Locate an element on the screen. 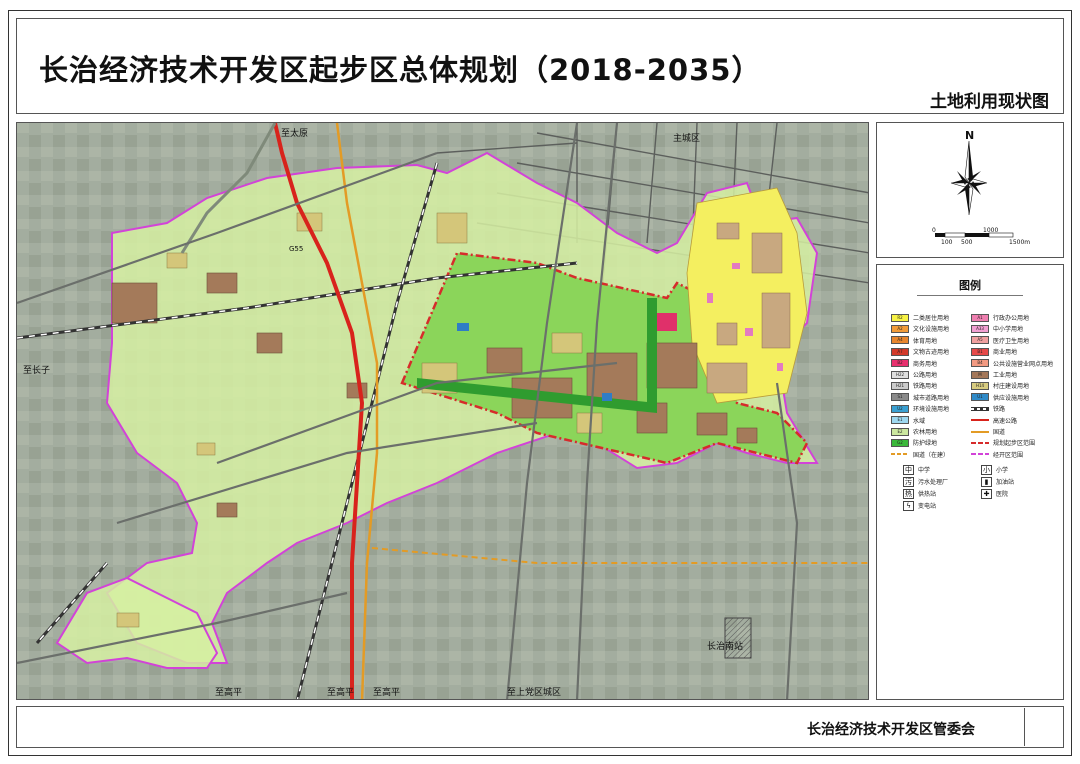 The height and width of the screenshot is (764, 1080). legend-label: 体育用地 is located at coordinates (925, 341).